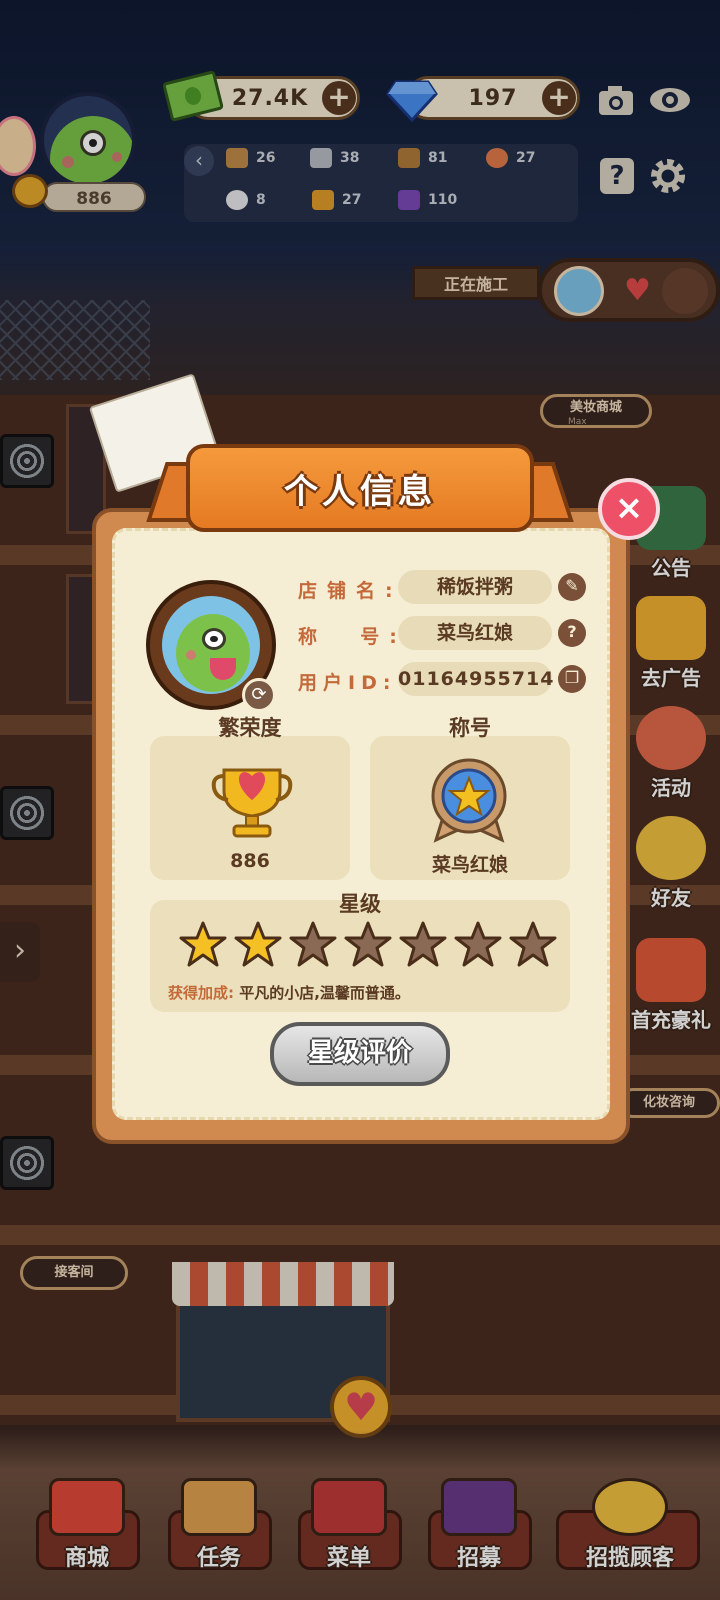 The width and height of the screenshot is (720, 1600). I want to click on star-rating, so click(368, 944).